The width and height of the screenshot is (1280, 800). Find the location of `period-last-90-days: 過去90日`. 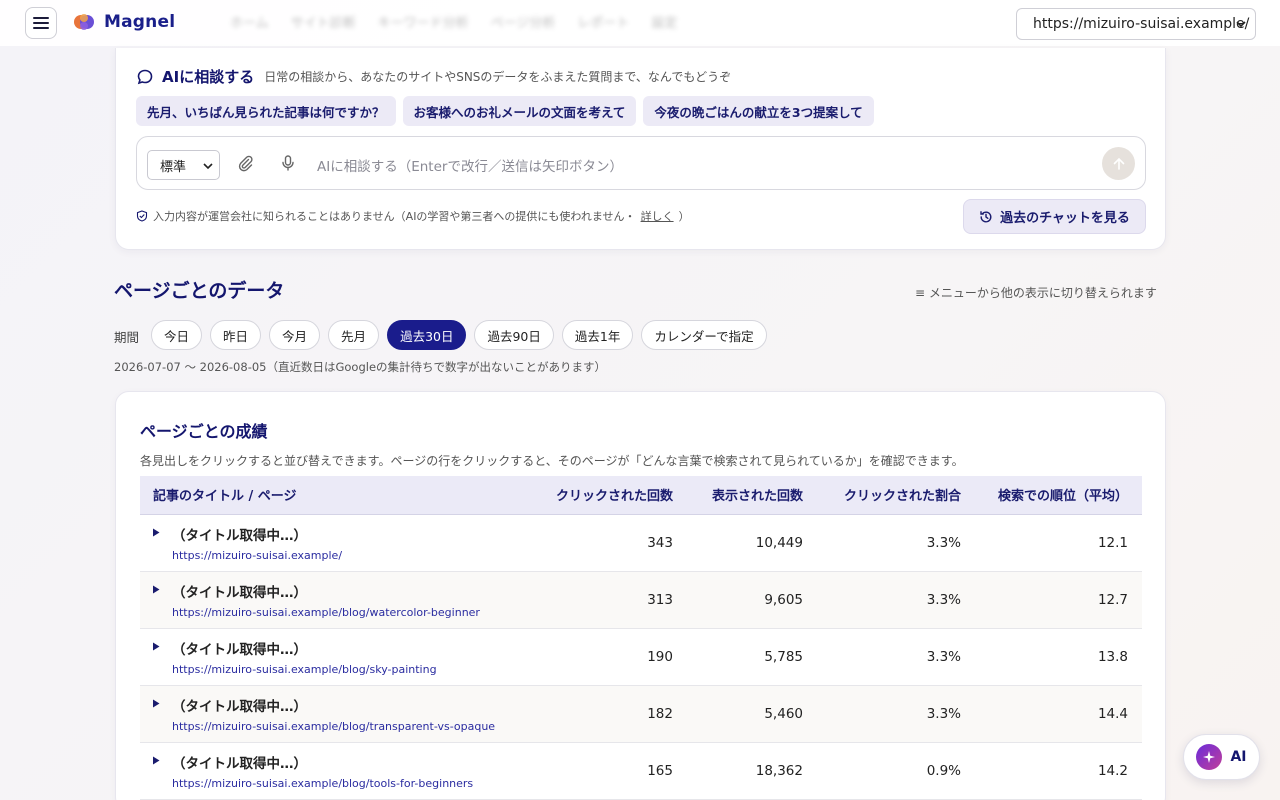

period-last-90-days: 過去90日 is located at coordinates (514, 335).